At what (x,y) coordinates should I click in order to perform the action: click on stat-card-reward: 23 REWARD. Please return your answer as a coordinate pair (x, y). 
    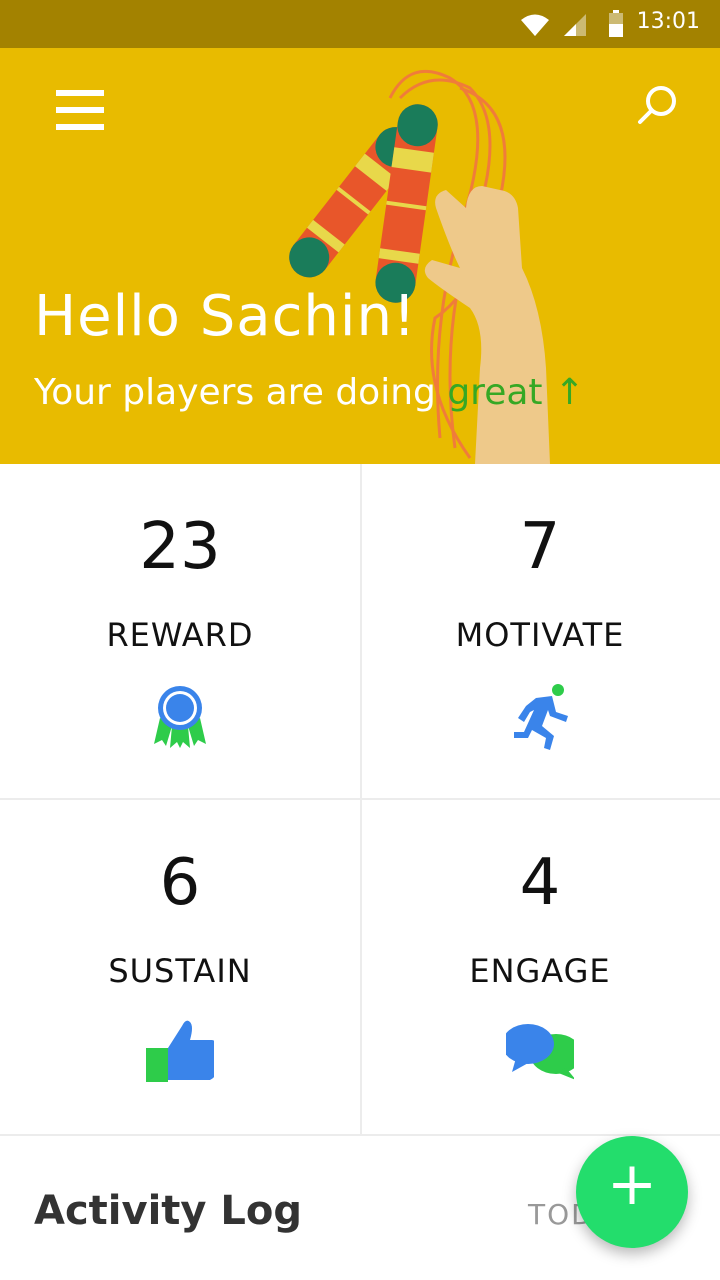
    Looking at the image, I should click on (180, 632).